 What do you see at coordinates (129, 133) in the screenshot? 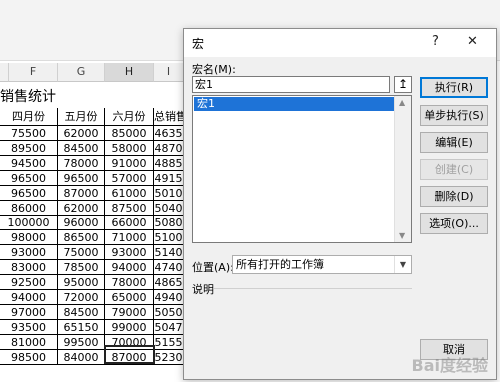
I see `table-cell-june: 85000` at bounding box center [129, 133].